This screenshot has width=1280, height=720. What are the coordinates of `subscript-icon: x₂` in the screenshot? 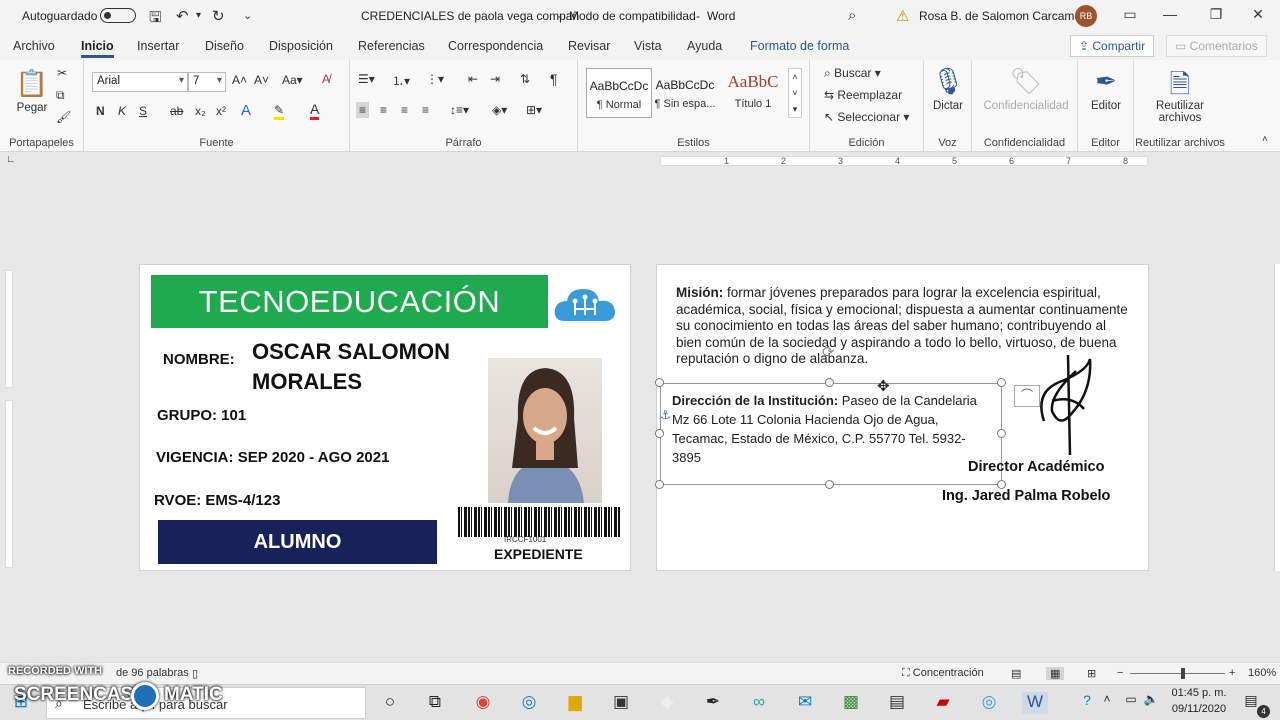 It's located at (200, 111).